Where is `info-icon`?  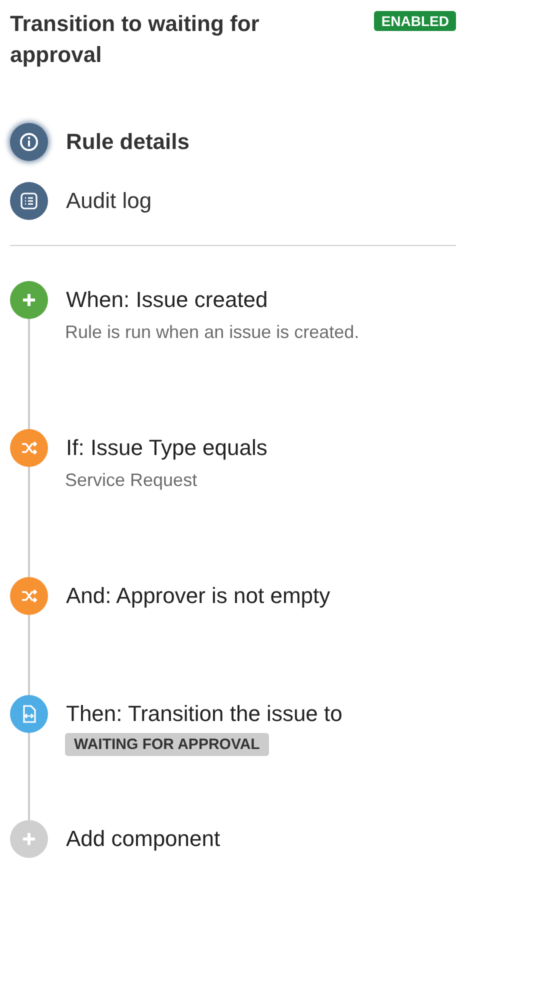
info-icon is located at coordinates (29, 142).